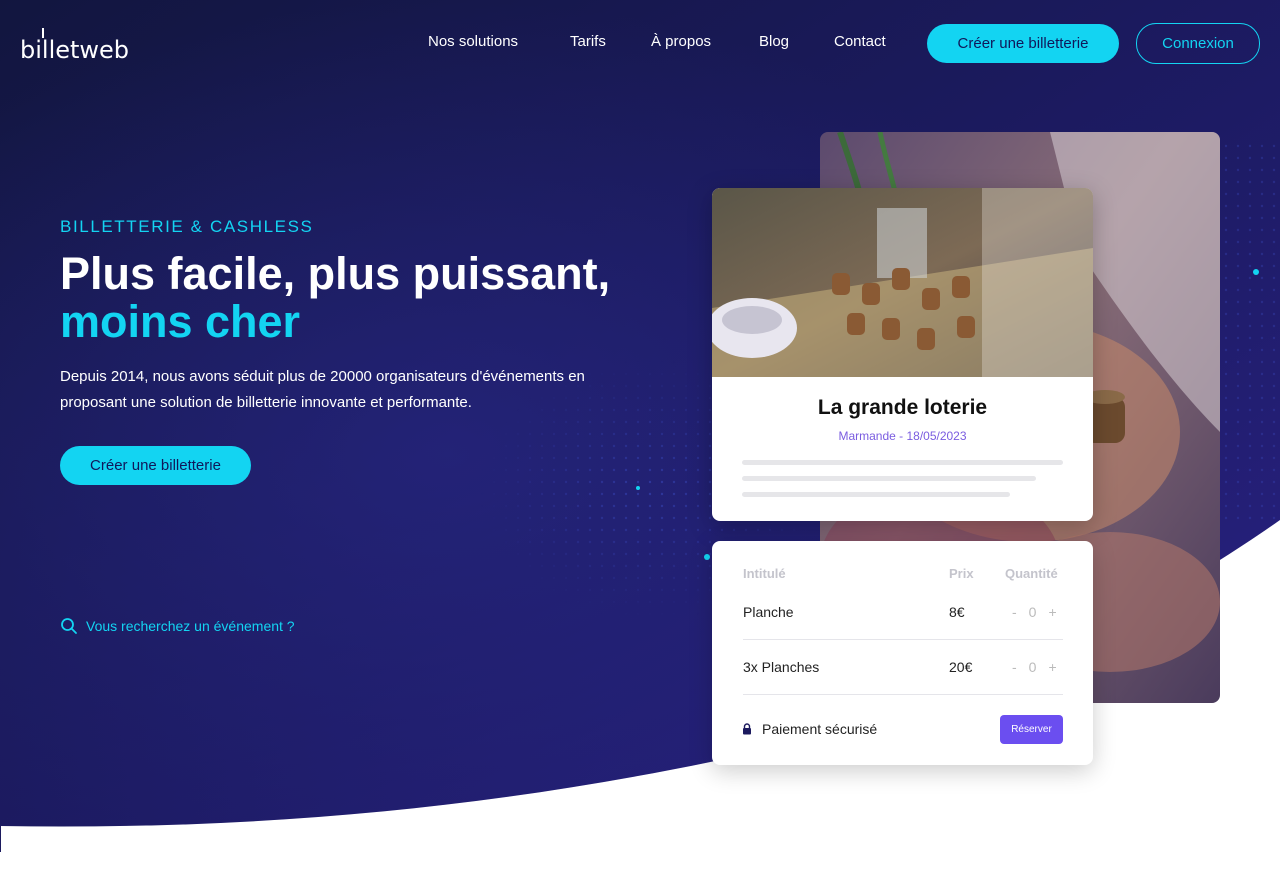 The height and width of the screenshot is (887, 1280). What do you see at coordinates (187, 226) in the screenshot?
I see `hero-kicker: BILLETTERIE & CASHLESS` at bounding box center [187, 226].